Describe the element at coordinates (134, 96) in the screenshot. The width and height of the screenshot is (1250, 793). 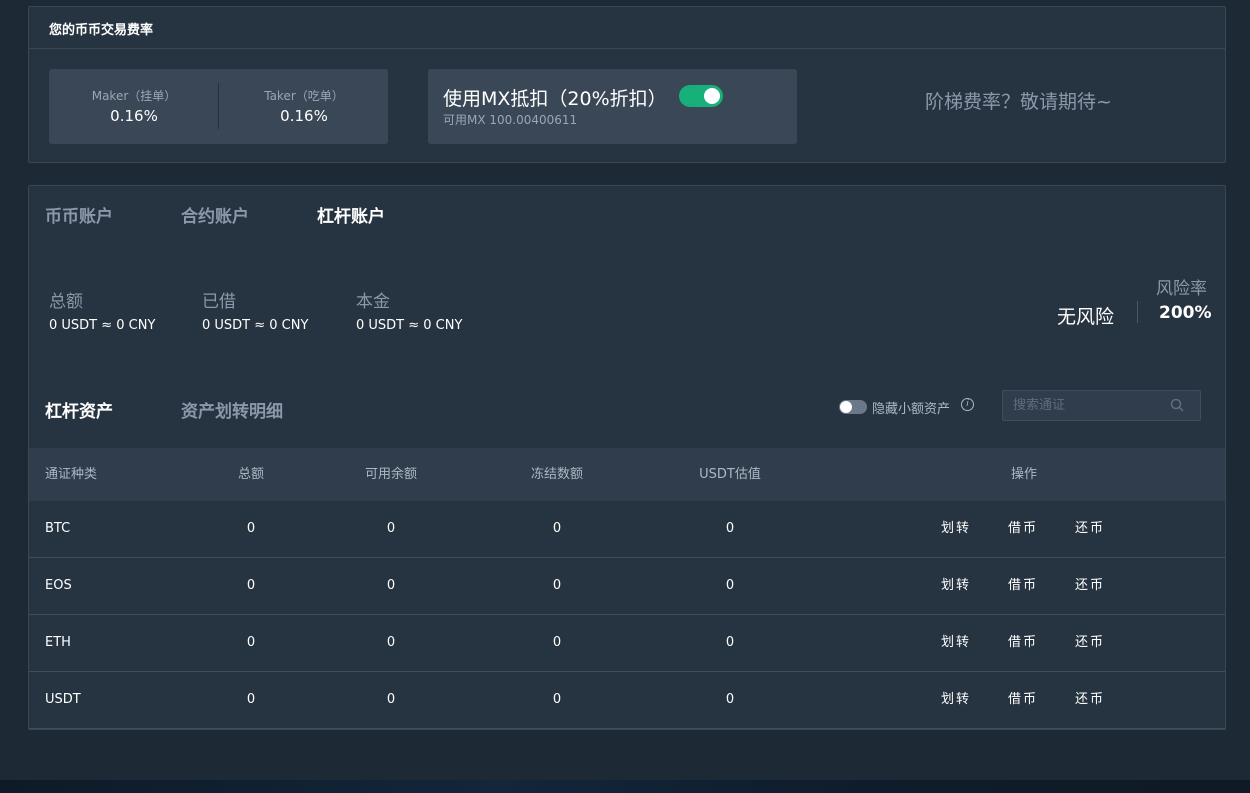
I see `maker-label: Maker（挂单）` at that location.